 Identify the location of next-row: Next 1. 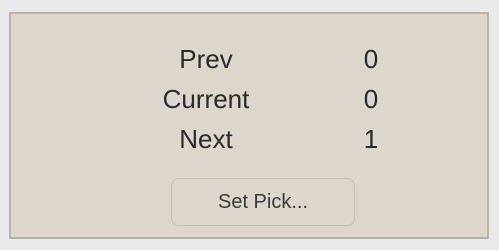
(249, 139).